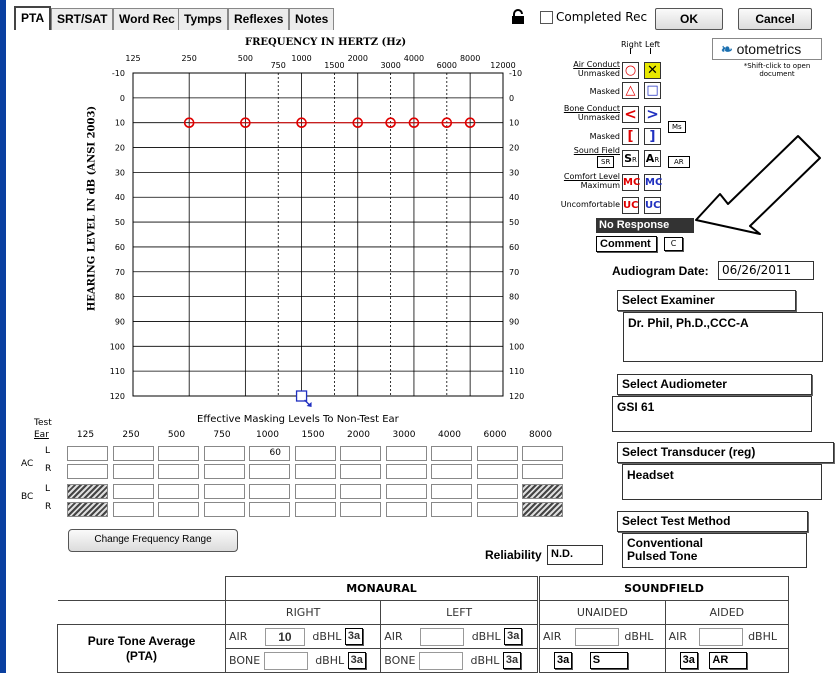 The width and height of the screenshot is (838, 673). What do you see at coordinates (652, 136) in the screenshot?
I see `left-bone-masked-symbol: ]` at bounding box center [652, 136].